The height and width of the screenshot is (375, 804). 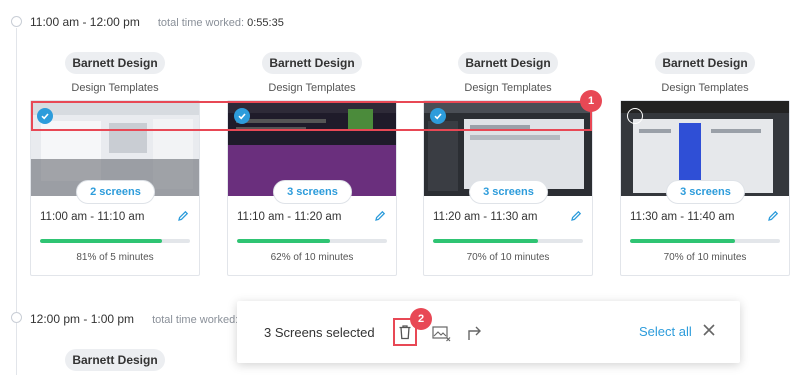 What do you see at coordinates (115, 257) in the screenshot?
I see `activity-percent: 81% of 5 minutes` at bounding box center [115, 257].